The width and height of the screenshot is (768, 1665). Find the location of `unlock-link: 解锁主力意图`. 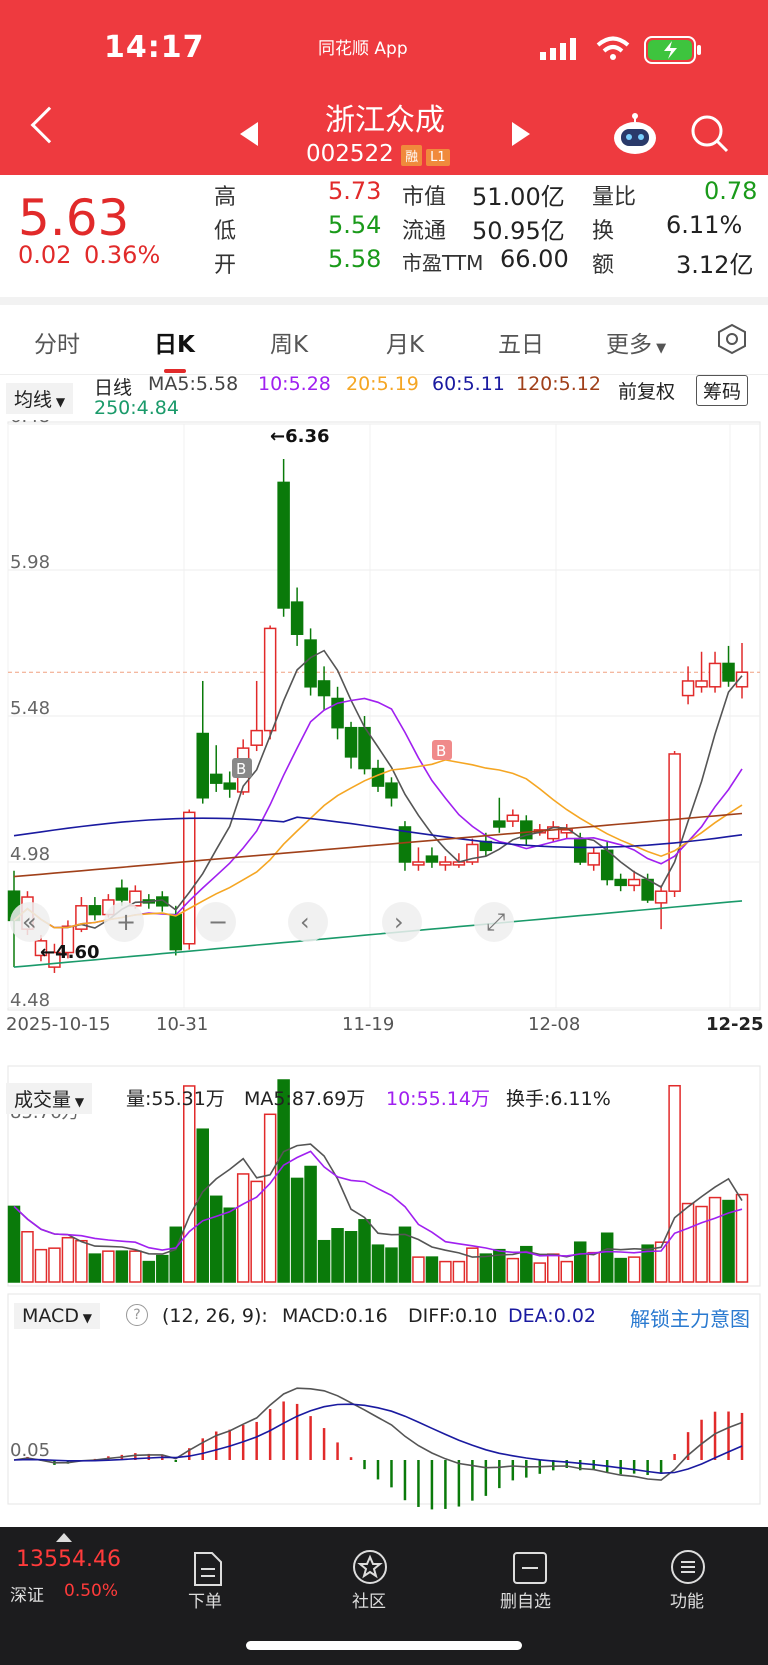

unlock-link: 解锁主力意图 is located at coordinates (690, 1317).